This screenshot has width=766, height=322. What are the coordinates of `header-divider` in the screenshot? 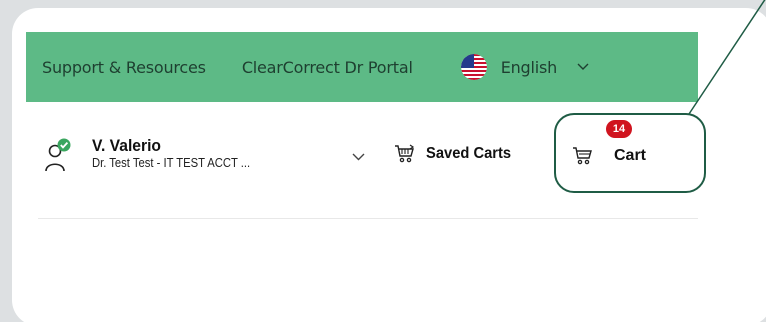 It's located at (368, 218).